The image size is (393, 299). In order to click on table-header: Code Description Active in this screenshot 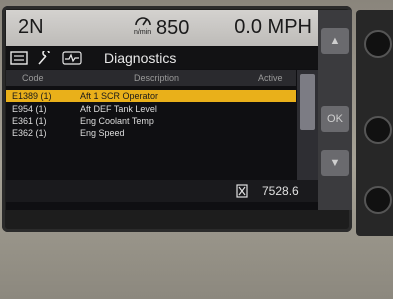, I will do `click(151, 78)`.